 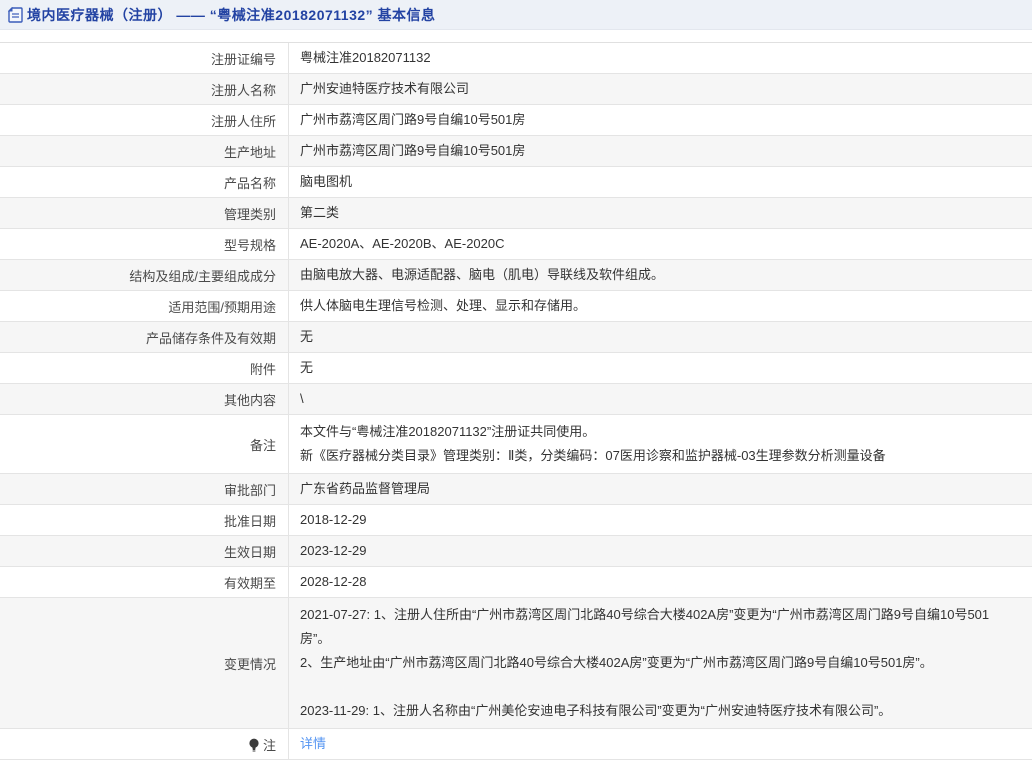 What do you see at coordinates (15, 14) in the screenshot?
I see `document-icon` at bounding box center [15, 14].